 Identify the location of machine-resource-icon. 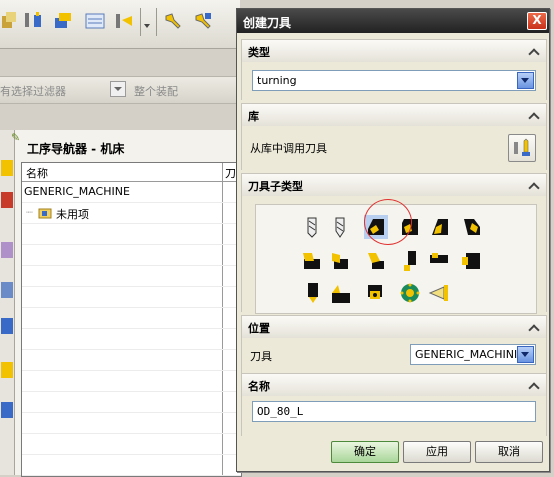
(7, 370).